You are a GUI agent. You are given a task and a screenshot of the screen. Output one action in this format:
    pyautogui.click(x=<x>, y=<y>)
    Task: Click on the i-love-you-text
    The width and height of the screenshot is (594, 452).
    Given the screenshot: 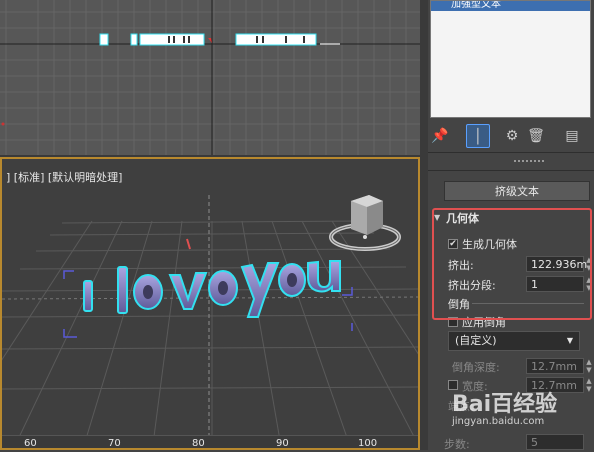 What is the action you would take?
    pyautogui.click(x=212, y=289)
    